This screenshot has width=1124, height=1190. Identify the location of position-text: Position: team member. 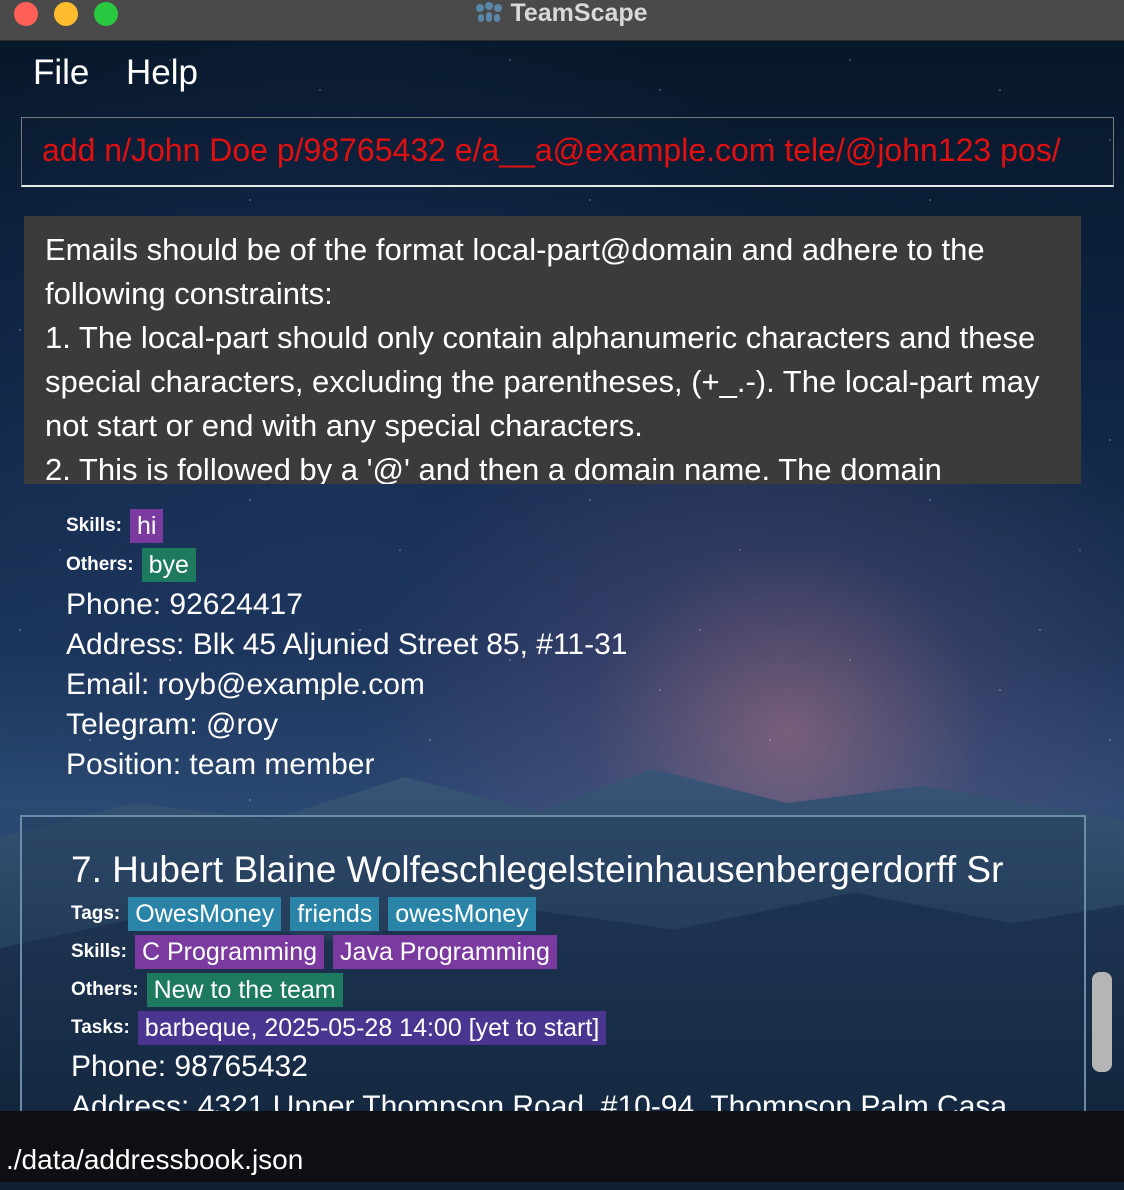
(220, 764).